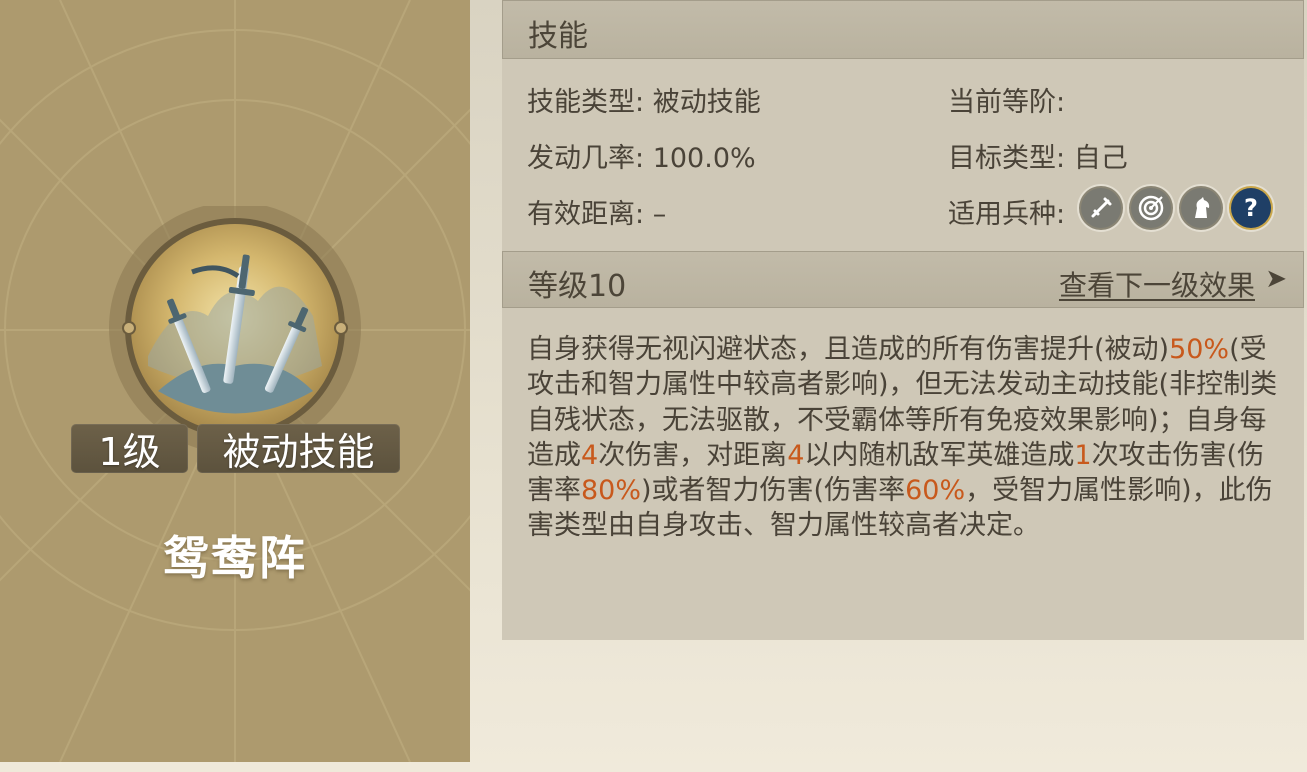 The width and height of the screenshot is (1307, 772). Describe the element at coordinates (903, 279) in the screenshot. I see `level-section-header: 等级10 查看下一级效果 ➤` at that location.